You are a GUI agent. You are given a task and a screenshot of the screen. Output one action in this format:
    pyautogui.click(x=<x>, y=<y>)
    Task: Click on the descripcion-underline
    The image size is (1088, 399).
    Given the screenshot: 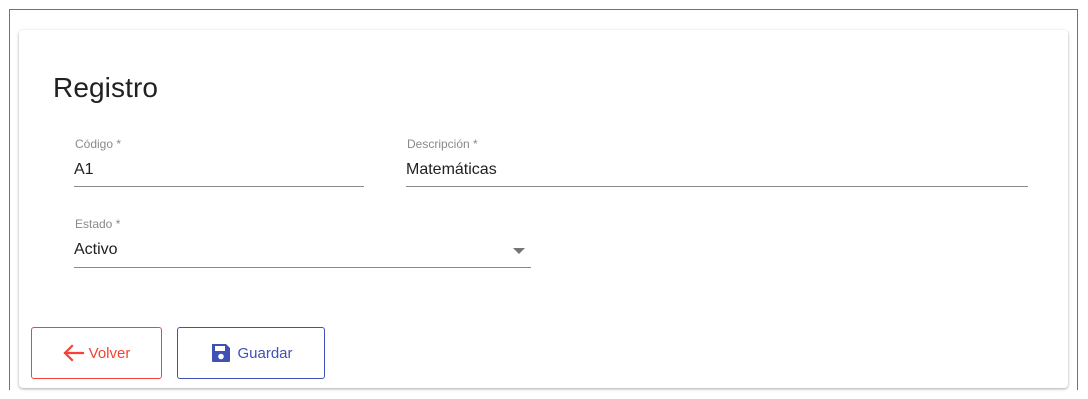 What is the action you would take?
    pyautogui.click(x=717, y=186)
    